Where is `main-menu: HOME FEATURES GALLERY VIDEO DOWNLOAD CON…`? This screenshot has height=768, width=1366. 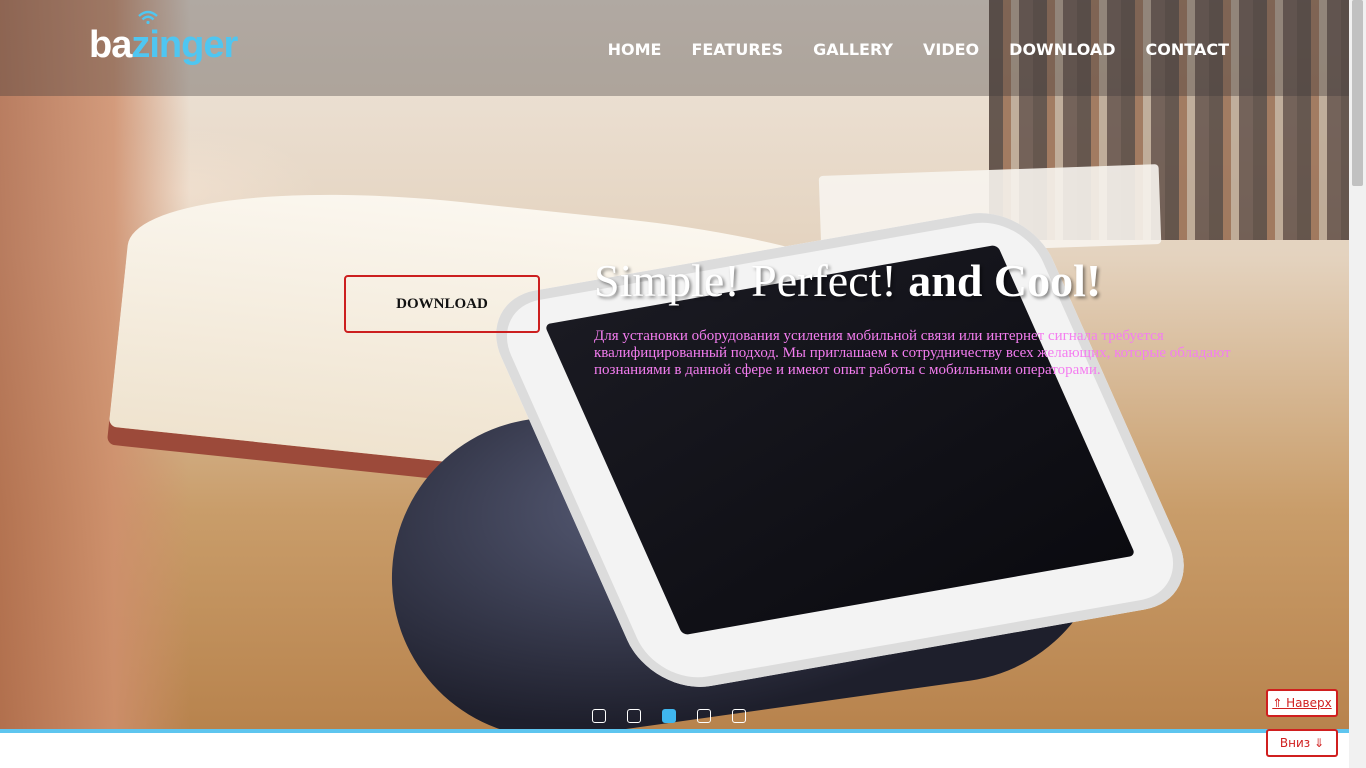
main-menu: HOME FEATURES GALLERY VIDEO DOWNLOAD CON… is located at coordinates (918, 49).